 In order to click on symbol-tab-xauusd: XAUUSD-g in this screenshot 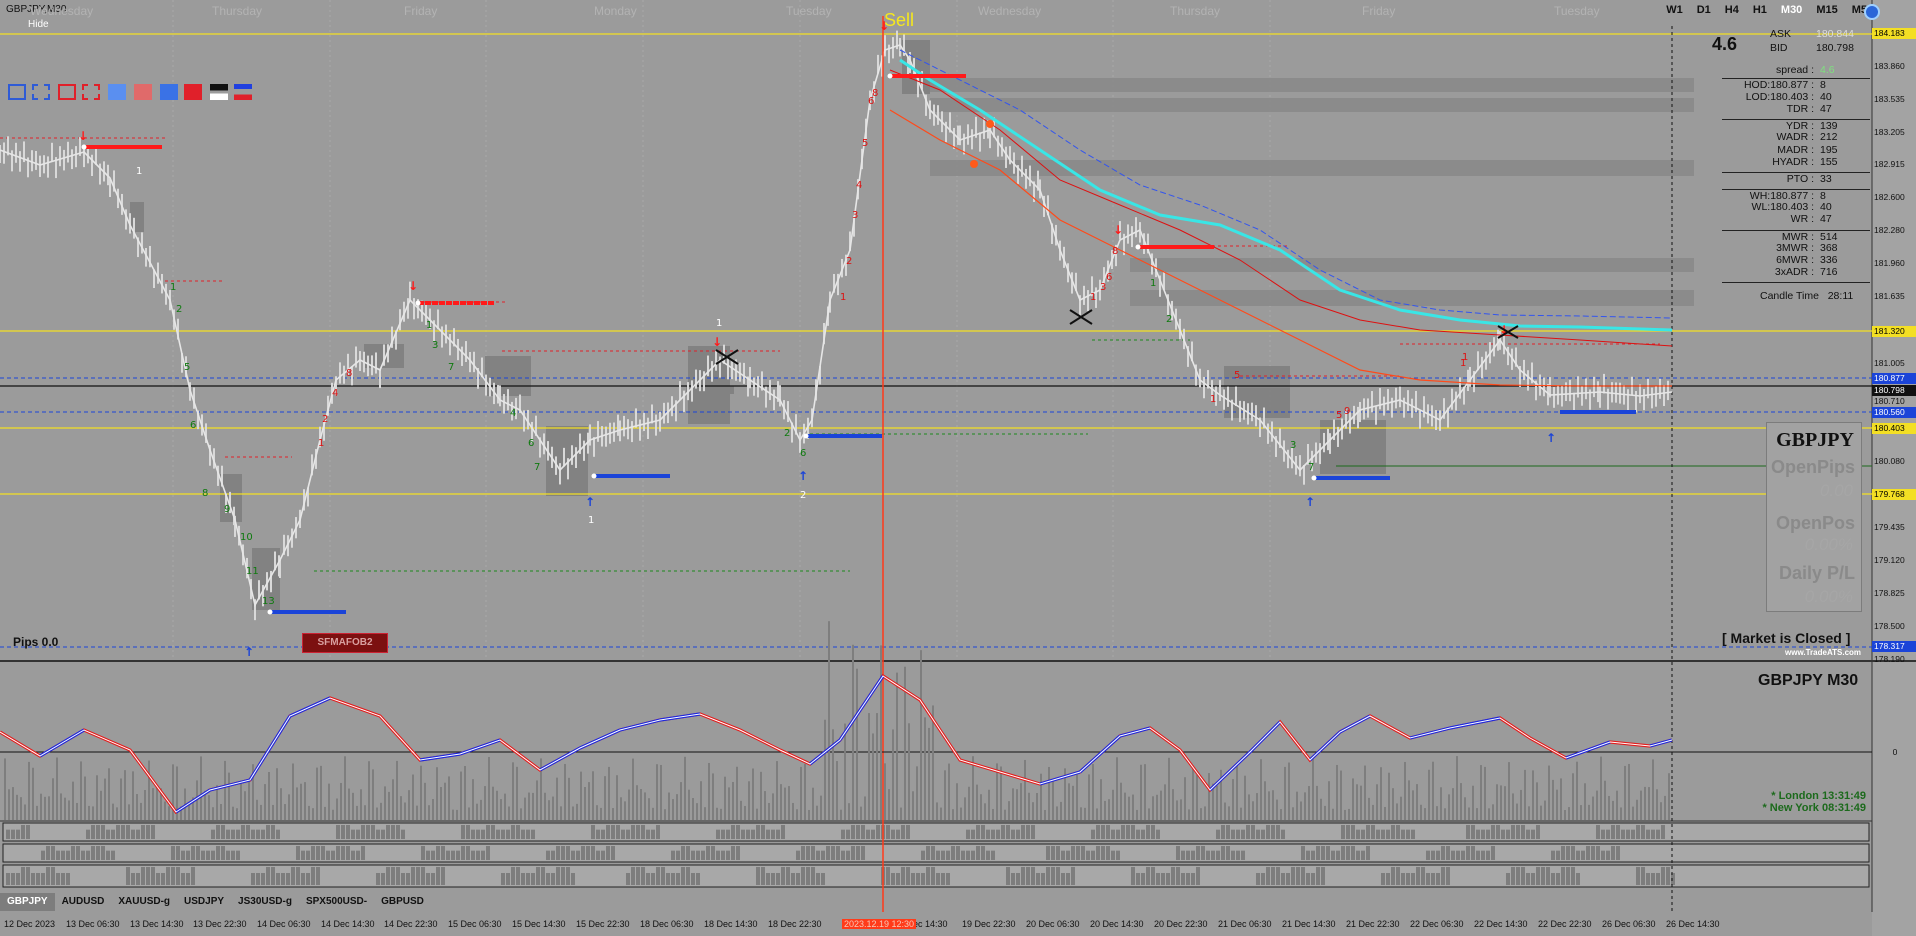, I will do `click(144, 902)`.